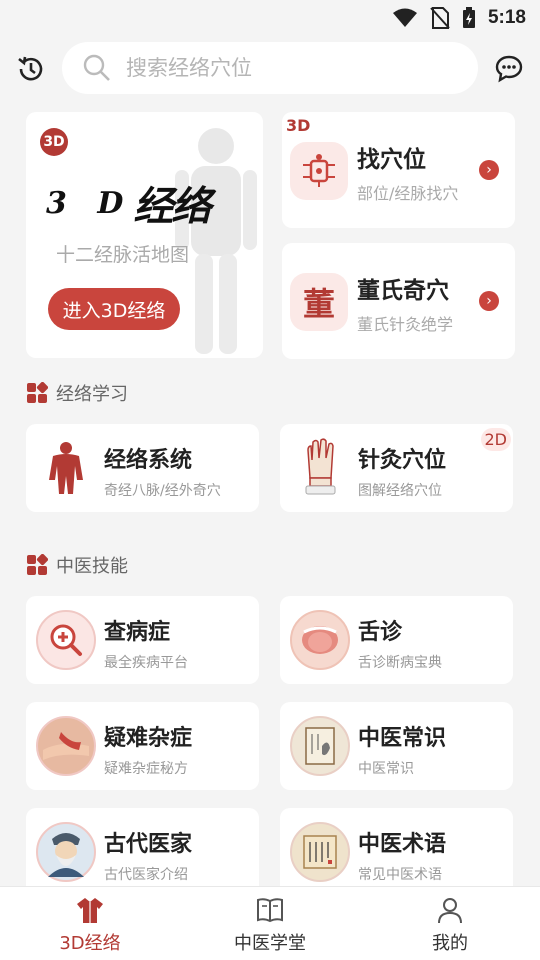  I want to click on nav-label: 中医学堂, so click(270, 943).